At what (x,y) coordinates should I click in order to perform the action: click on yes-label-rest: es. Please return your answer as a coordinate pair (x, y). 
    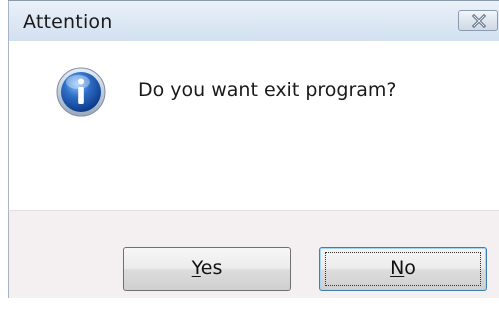
    Looking at the image, I should click on (211, 268).